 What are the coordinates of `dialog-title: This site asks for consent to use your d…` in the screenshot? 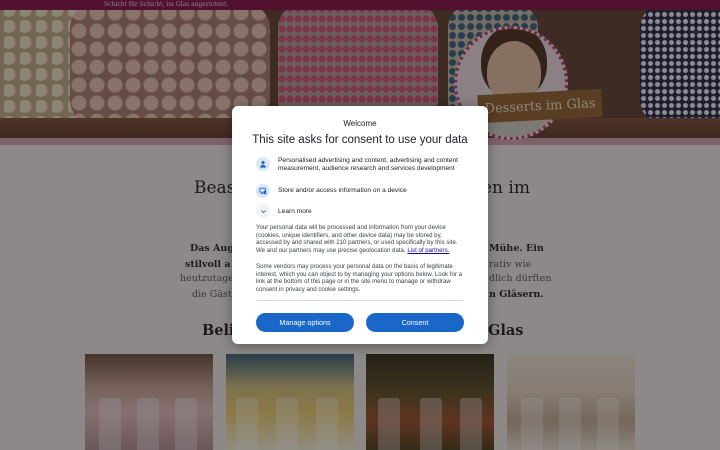 It's located at (360, 140).